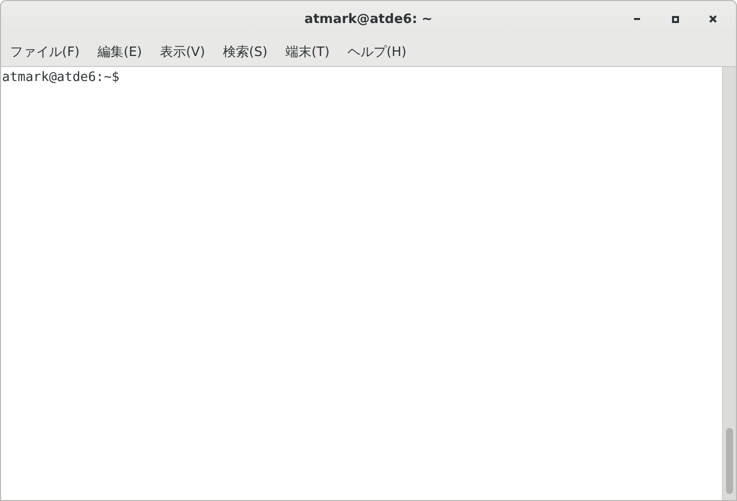 The width and height of the screenshot is (737, 501). Describe the element at coordinates (675, 19) in the screenshot. I see `maximize-icon` at that location.